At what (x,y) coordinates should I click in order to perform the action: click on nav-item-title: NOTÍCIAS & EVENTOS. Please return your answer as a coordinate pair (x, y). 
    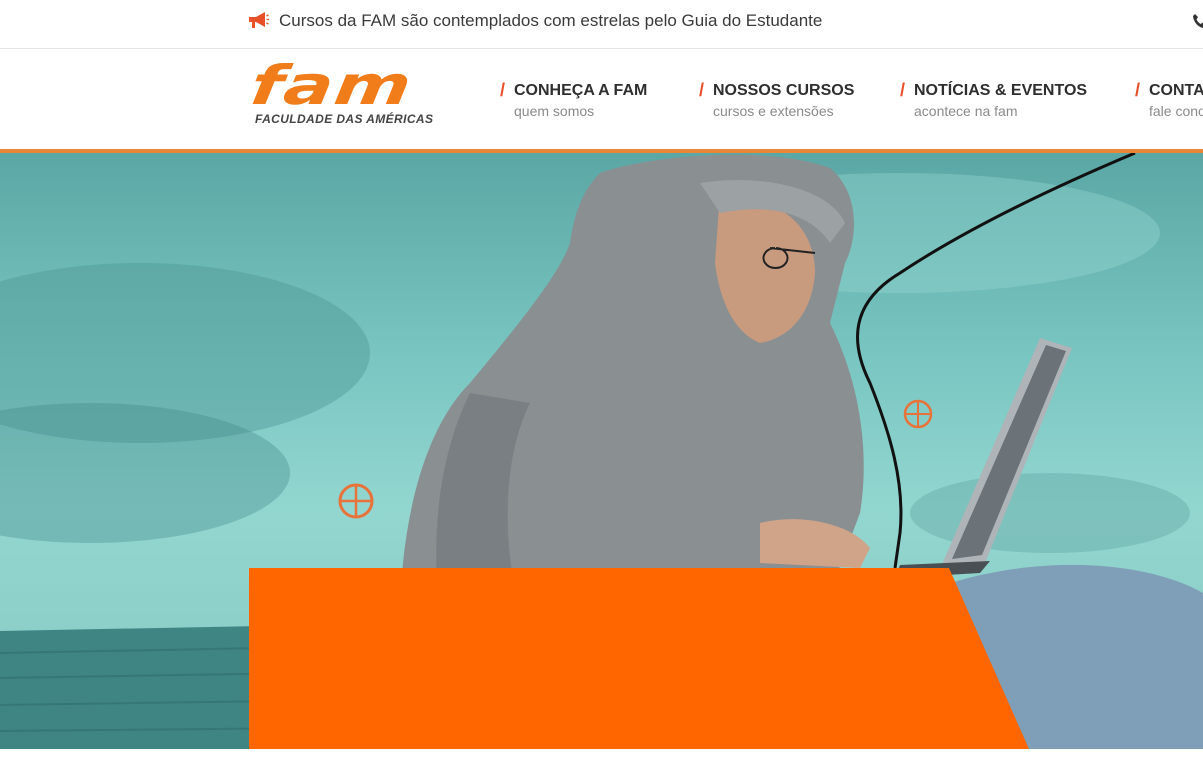
    Looking at the image, I should click on (1001, 90).